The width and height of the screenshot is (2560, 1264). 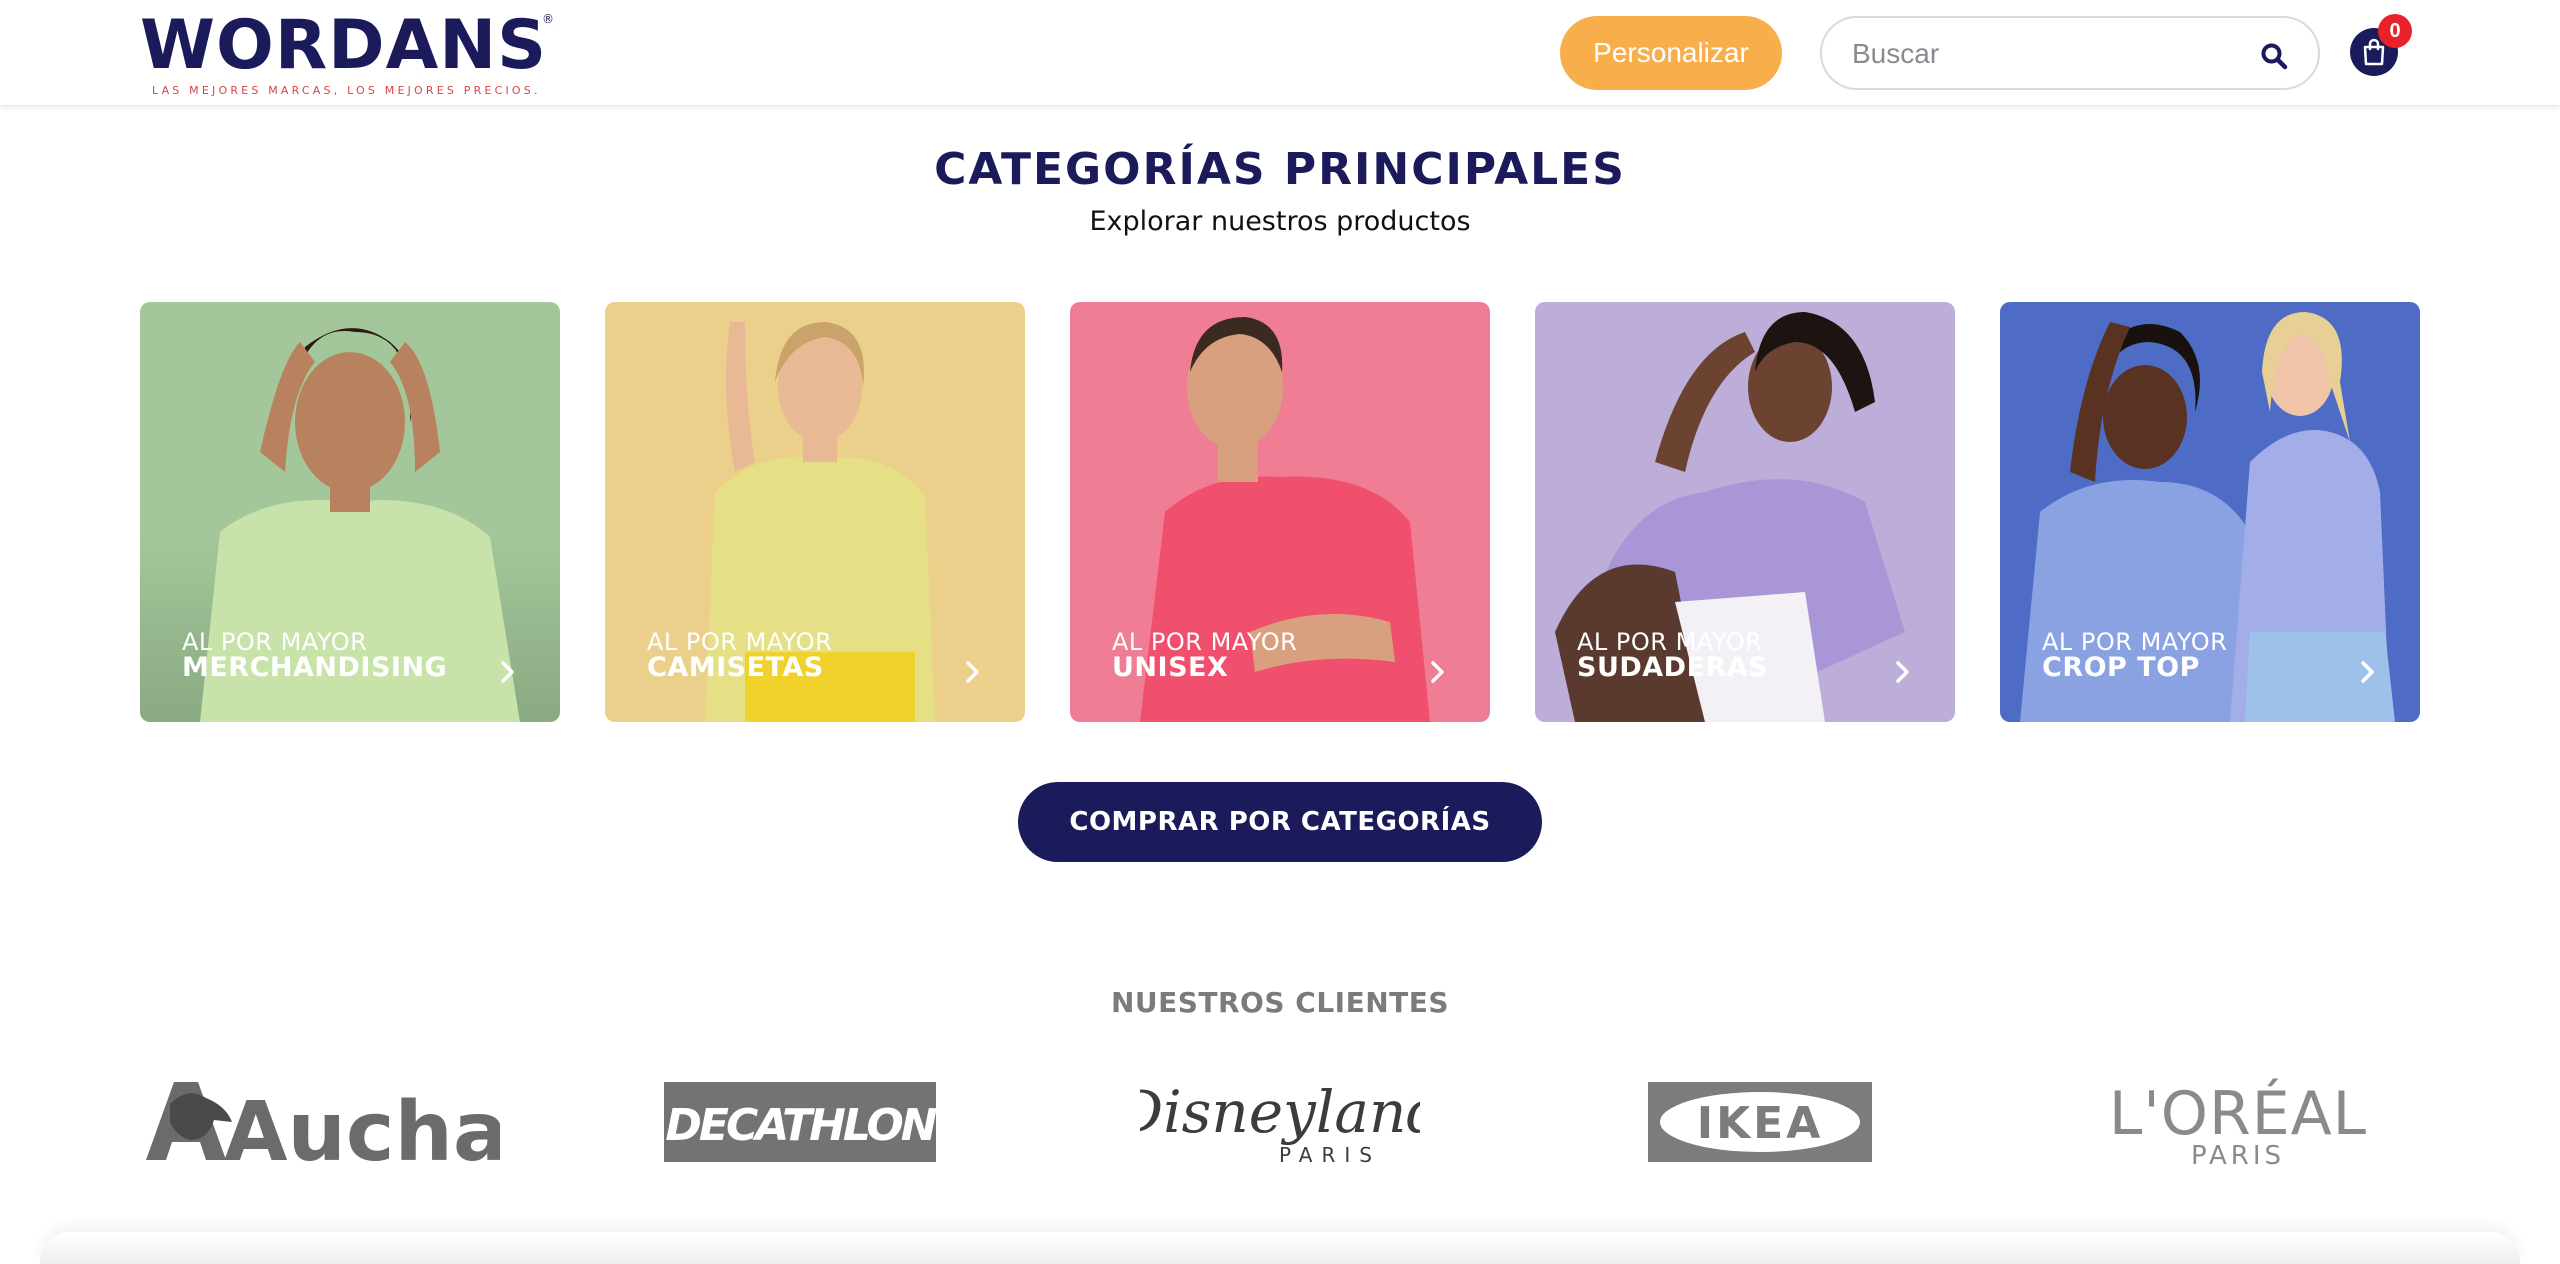 I want to click on svg-text: DECATHLON, so click(x=800, y=1125).